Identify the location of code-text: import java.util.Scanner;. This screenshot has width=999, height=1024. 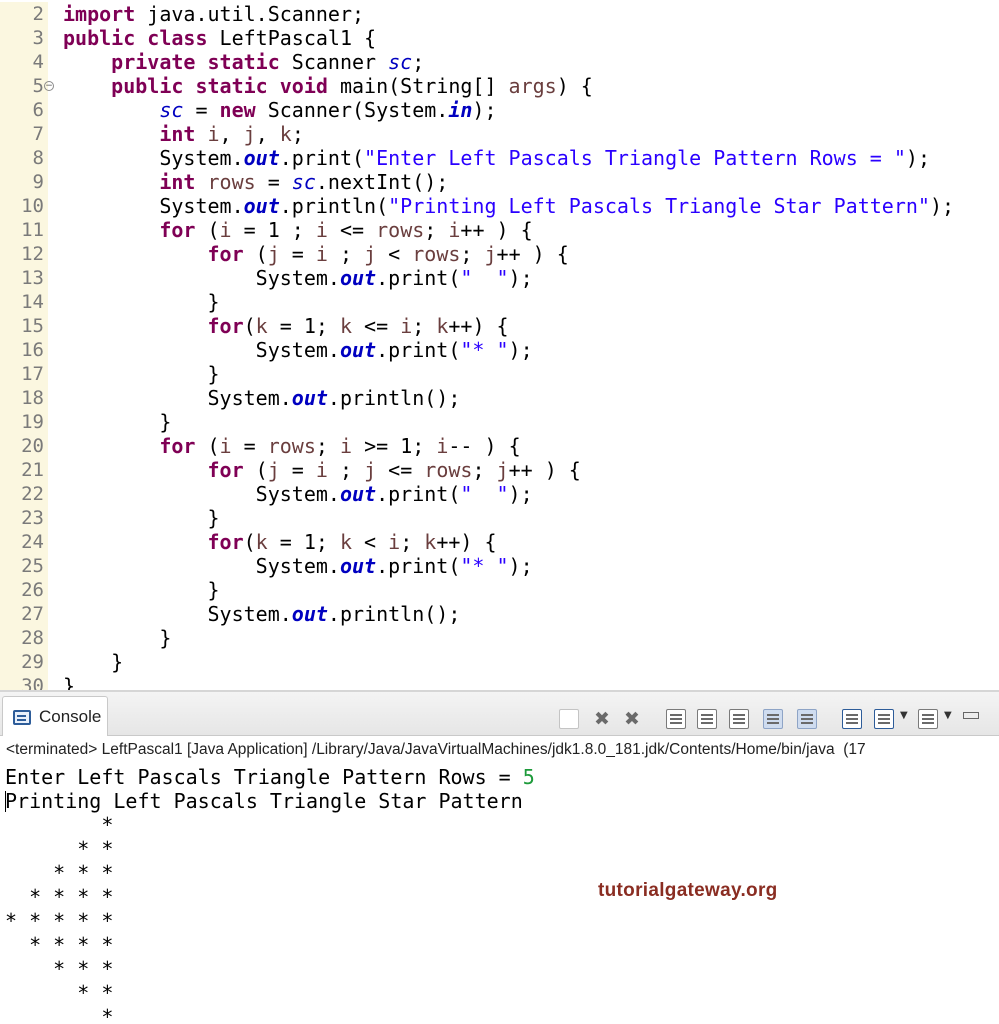
(214, 14).